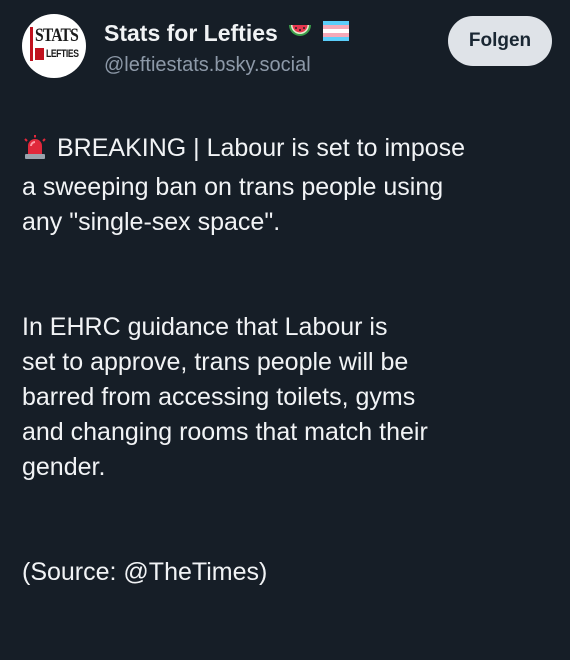 This screenshot has width=570, height=660. Describe the element at coordinates (62, 54) in the screenshot. I see `logo-text-lefties: LEFTIES` at that location.